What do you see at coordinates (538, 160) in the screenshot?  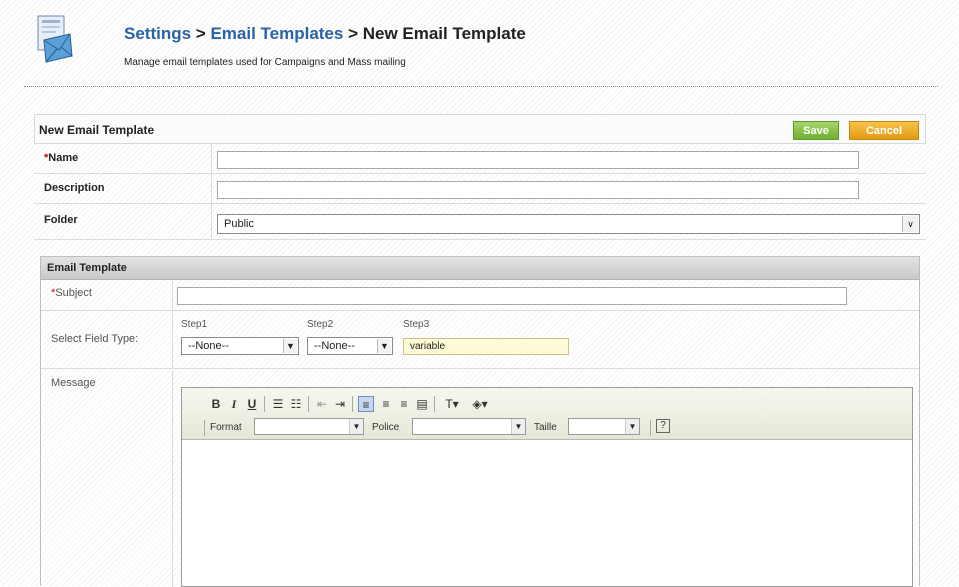 I see `name-field` at bounding box center [538, 160].